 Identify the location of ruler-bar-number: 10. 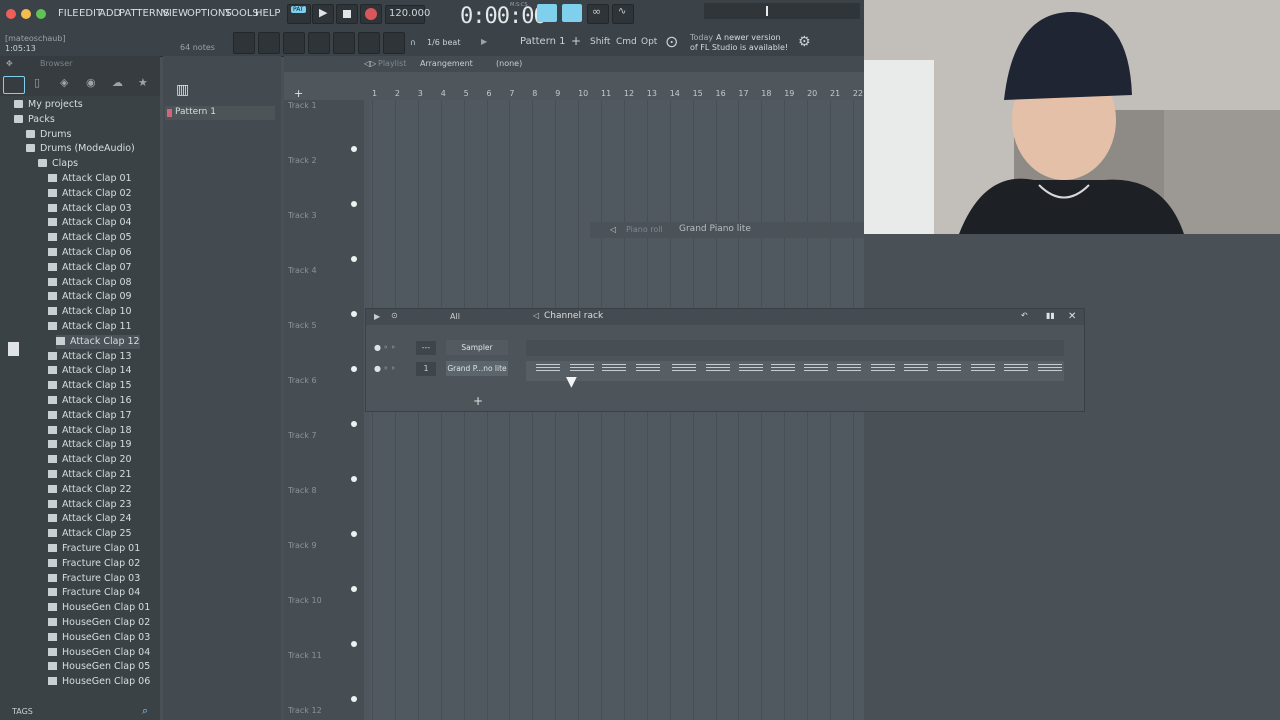
(583, 93).